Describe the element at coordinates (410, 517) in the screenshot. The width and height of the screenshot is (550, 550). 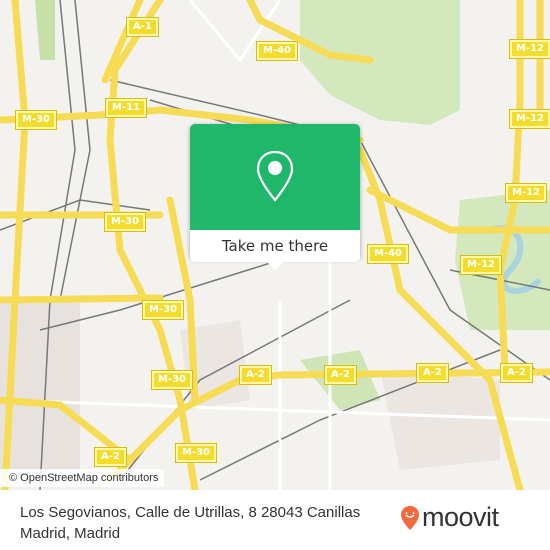
I see `moovit-pin-icon` at that location.